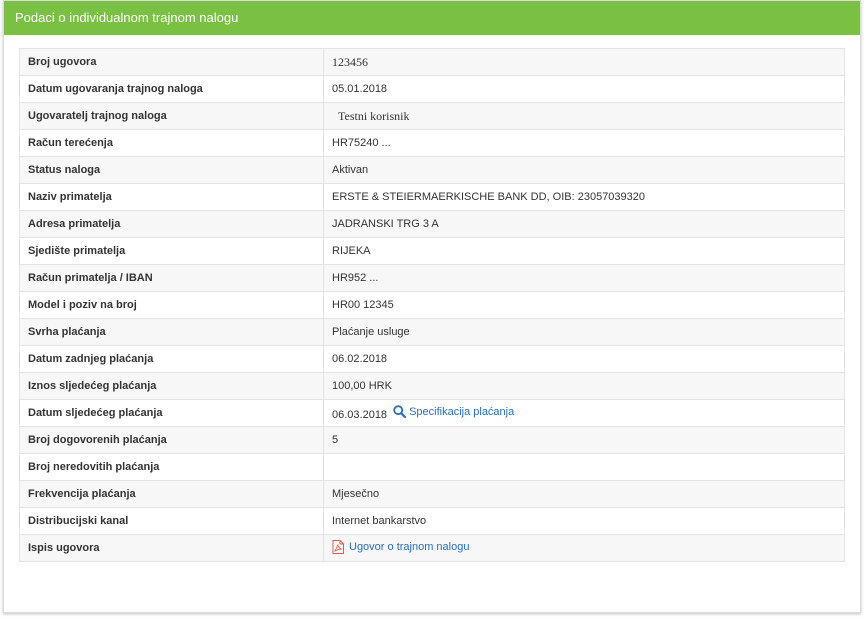  I want to click on table-row: Broj dogovorenih plaćanja 5, so click(432, 440).